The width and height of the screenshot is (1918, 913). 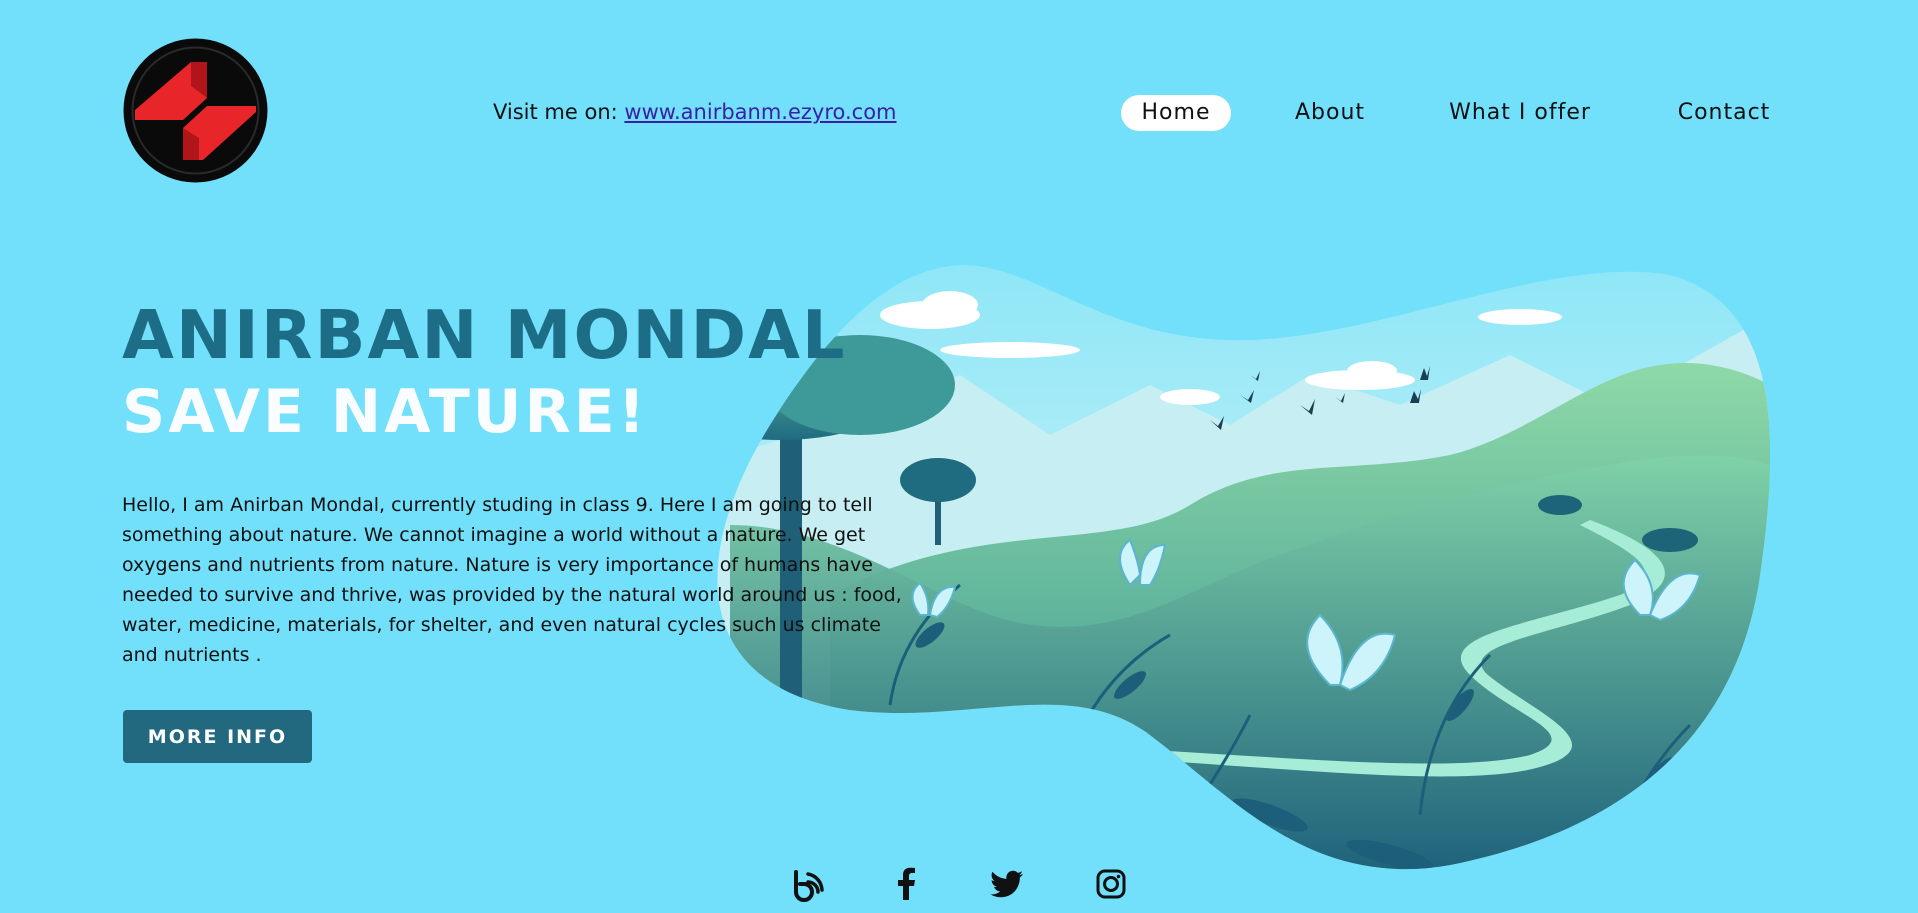 What do you see at coordinates (1520, 113) in the screenshot?
I see `nav-what-i-offer: What I offer` at bounding box center [1520, 113].